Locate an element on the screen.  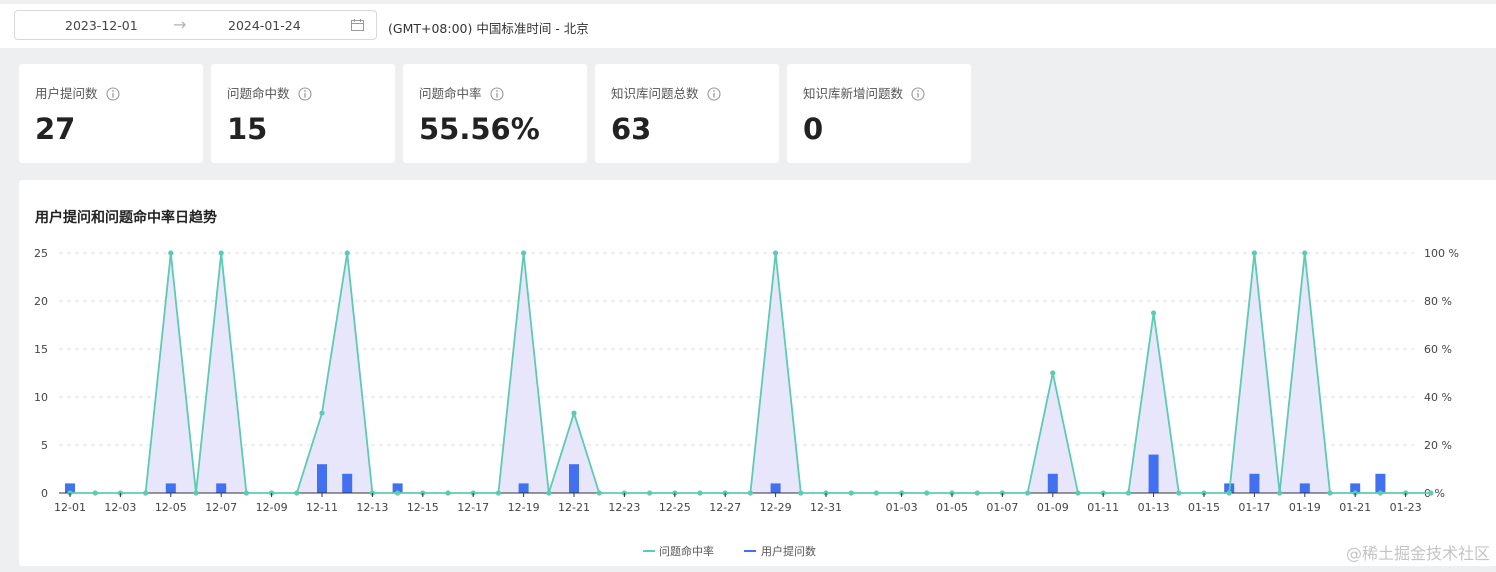
y-left-tick-label: 5 is located at coordinates (44, 445).